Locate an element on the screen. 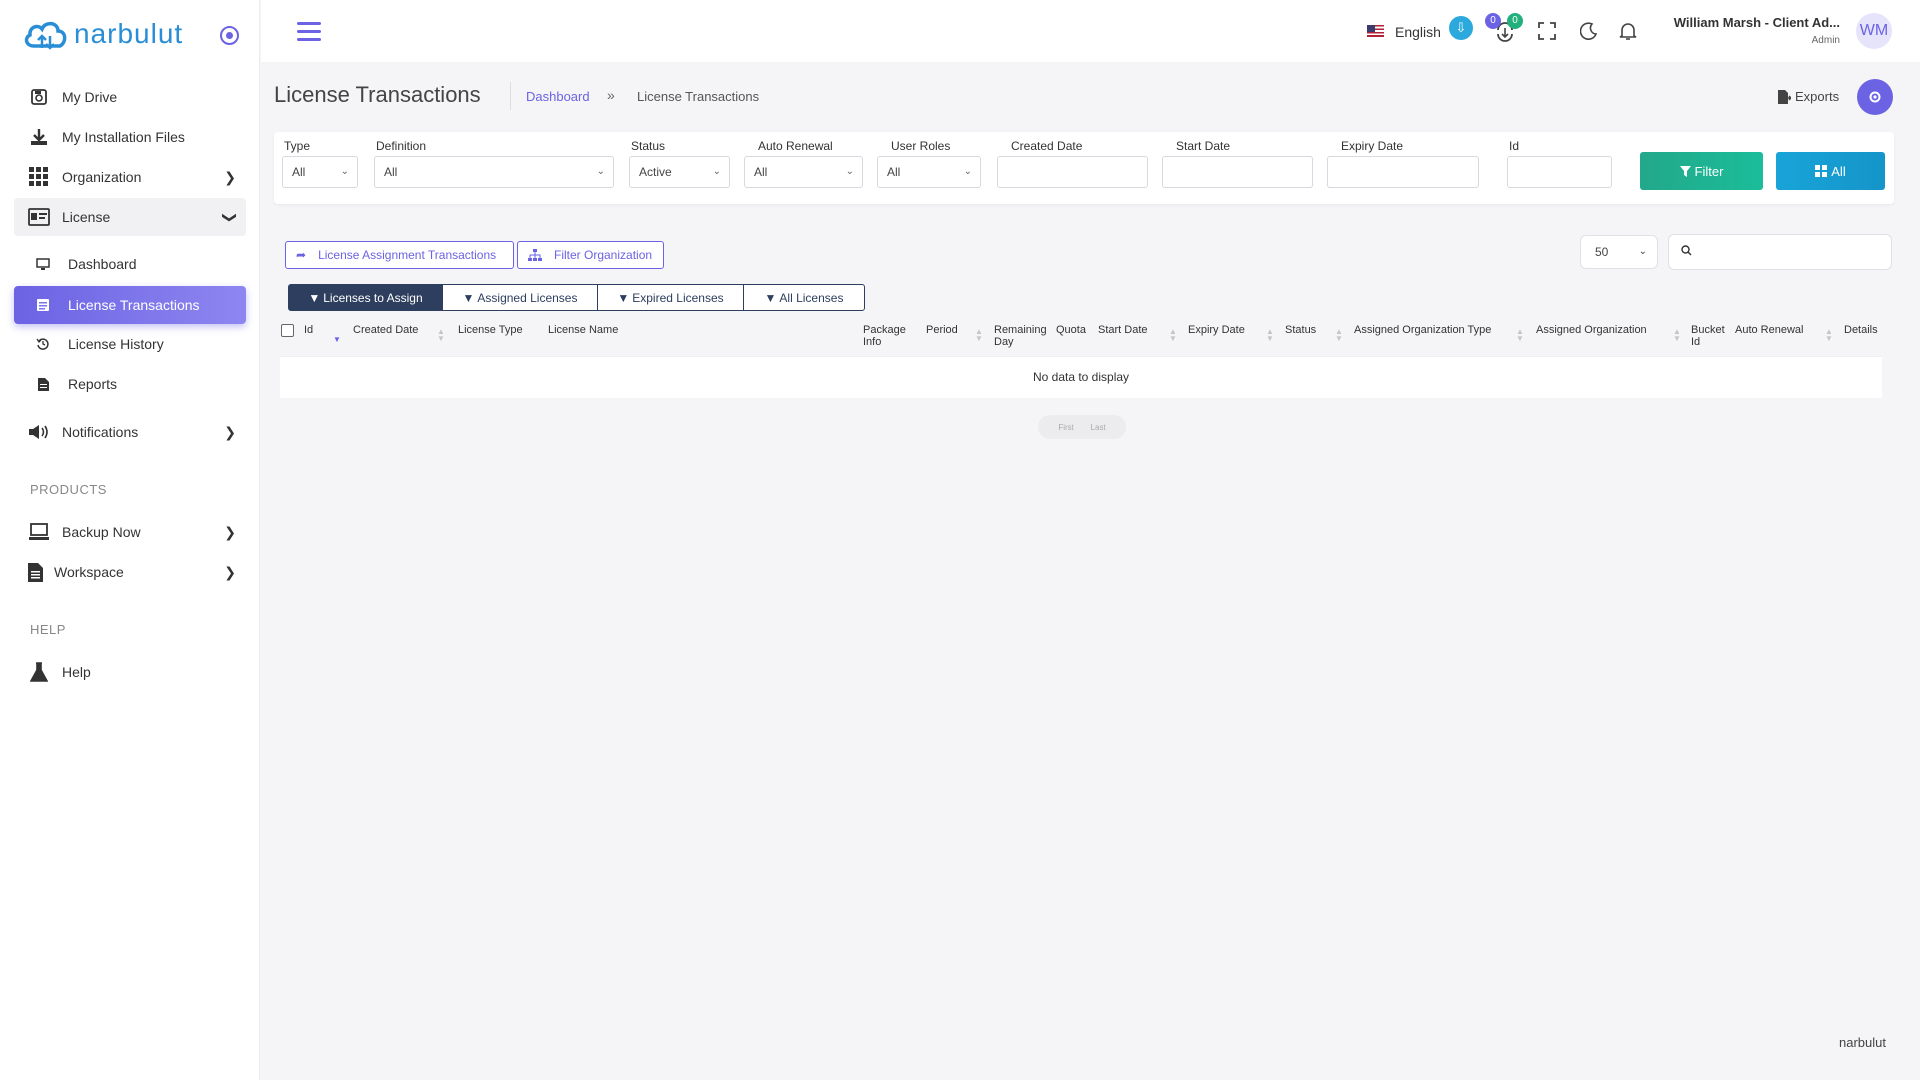 The height and width of the screenshot is (1080, 1920). filter-auto-renewal-select: All ⌄ is located at coordinates (803, 172).